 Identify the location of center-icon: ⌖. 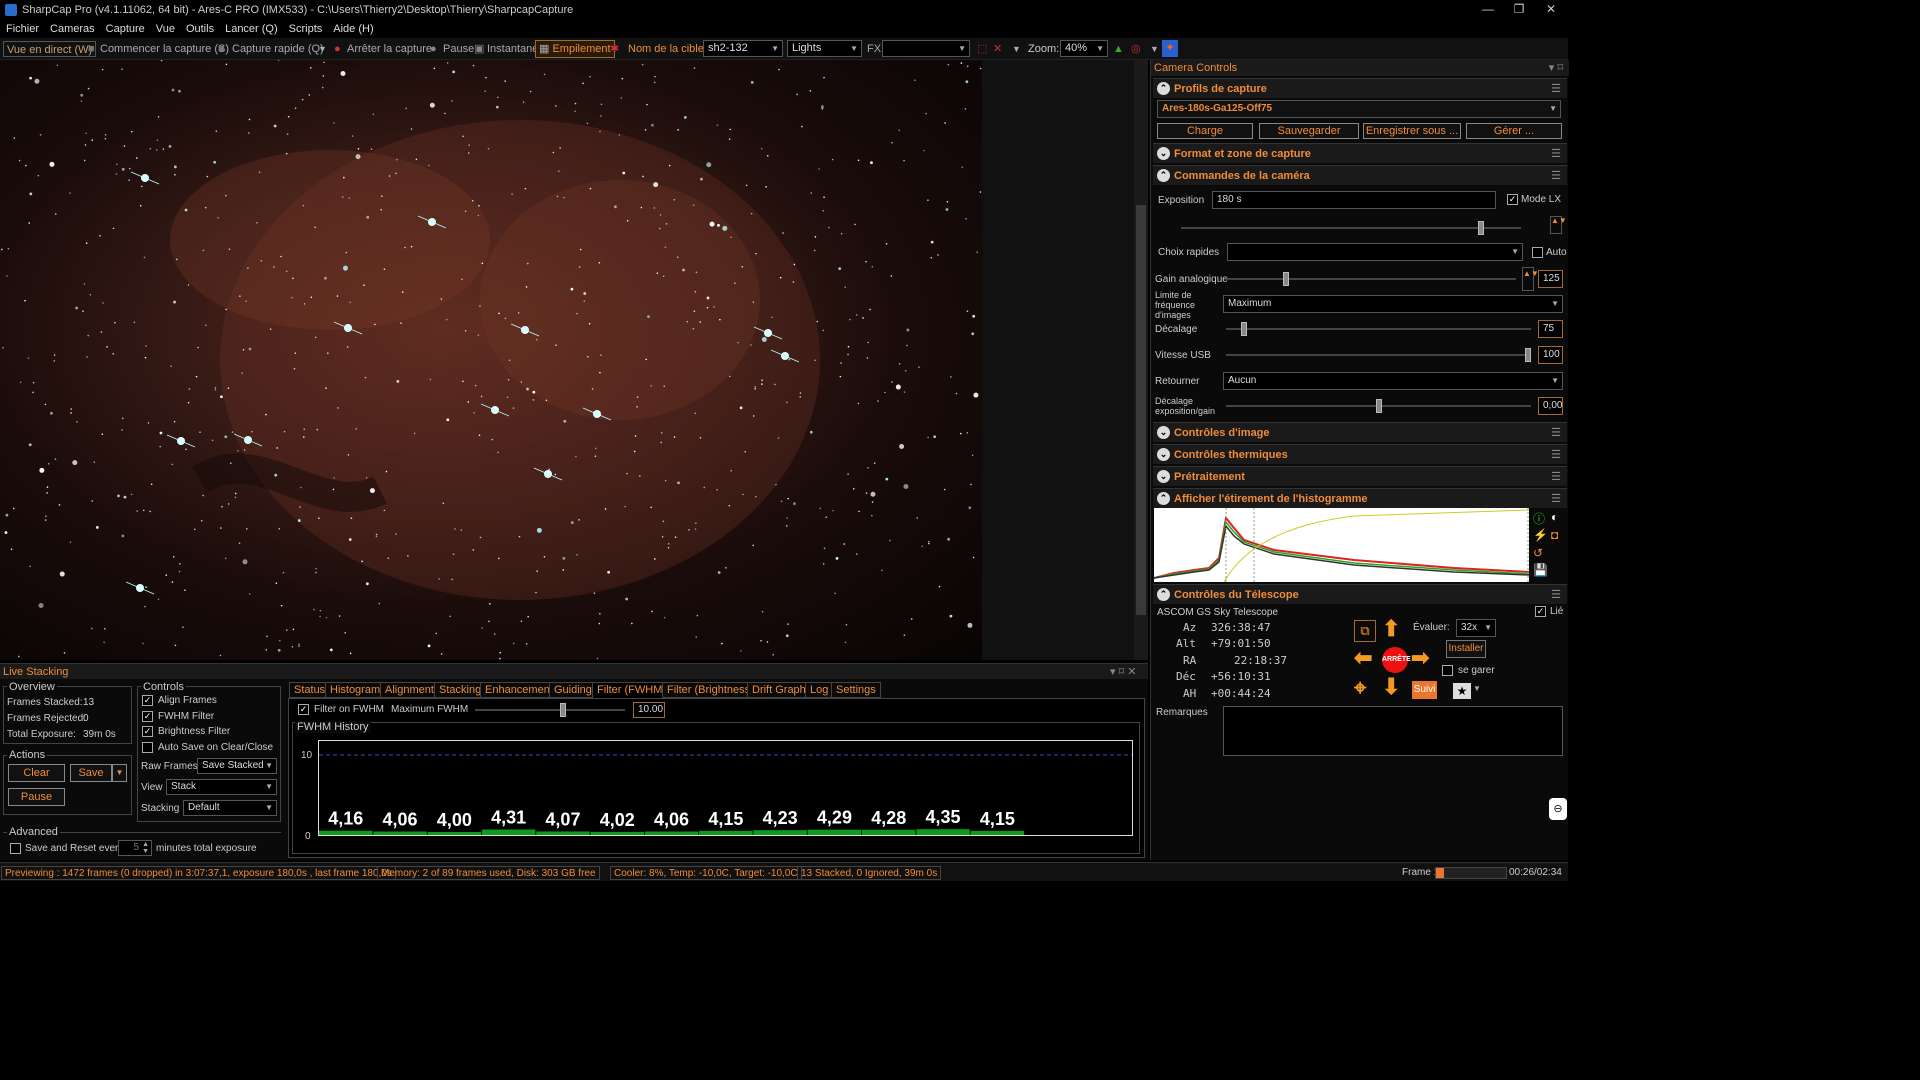
(1360, 688).